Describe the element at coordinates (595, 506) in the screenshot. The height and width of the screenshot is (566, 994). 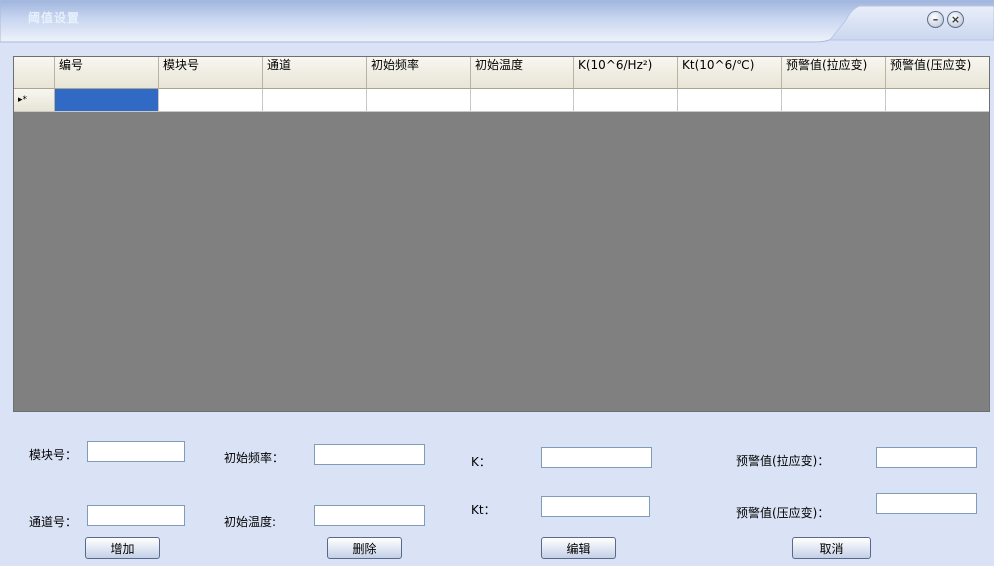
I see `kt-input` at that location.